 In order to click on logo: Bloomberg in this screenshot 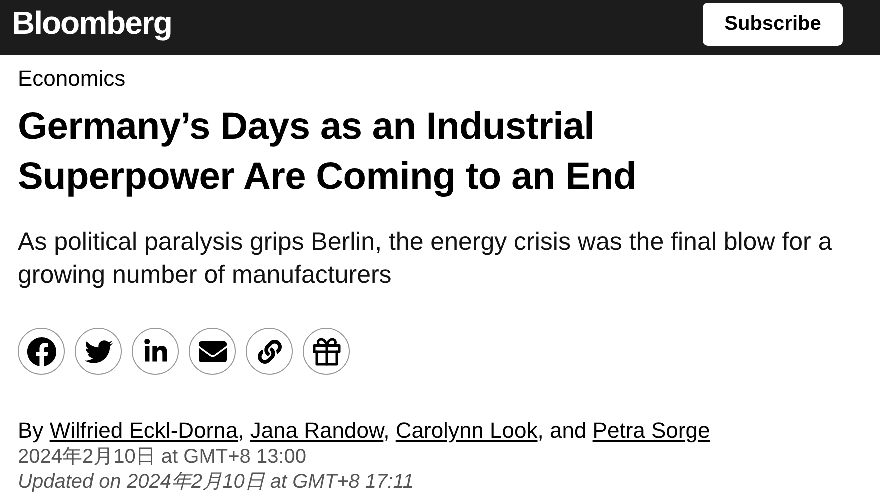, I will do `click(92, 23)`.